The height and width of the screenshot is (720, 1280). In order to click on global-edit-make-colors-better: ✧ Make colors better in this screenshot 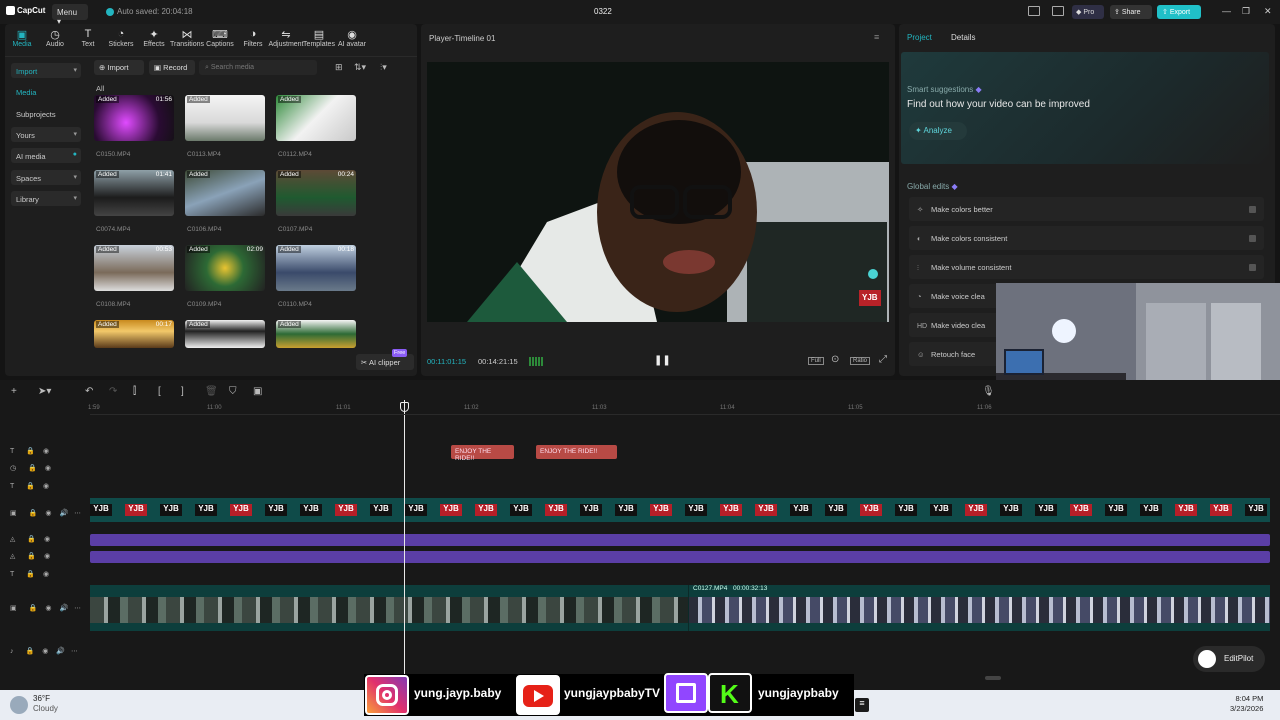, I will do `click(1086, 209)`.